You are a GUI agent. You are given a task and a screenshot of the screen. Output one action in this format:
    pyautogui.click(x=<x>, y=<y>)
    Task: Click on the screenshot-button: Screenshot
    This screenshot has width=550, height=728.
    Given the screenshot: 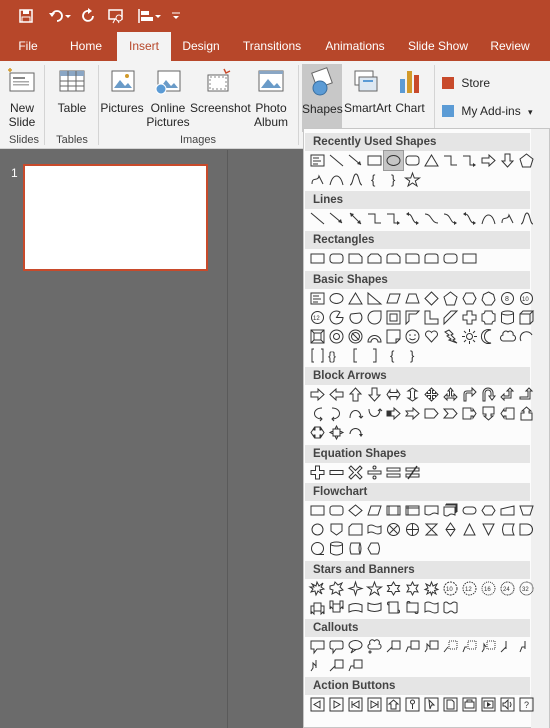 What is the action you would take?
    pyautogui.click(x=220, y=90)
    